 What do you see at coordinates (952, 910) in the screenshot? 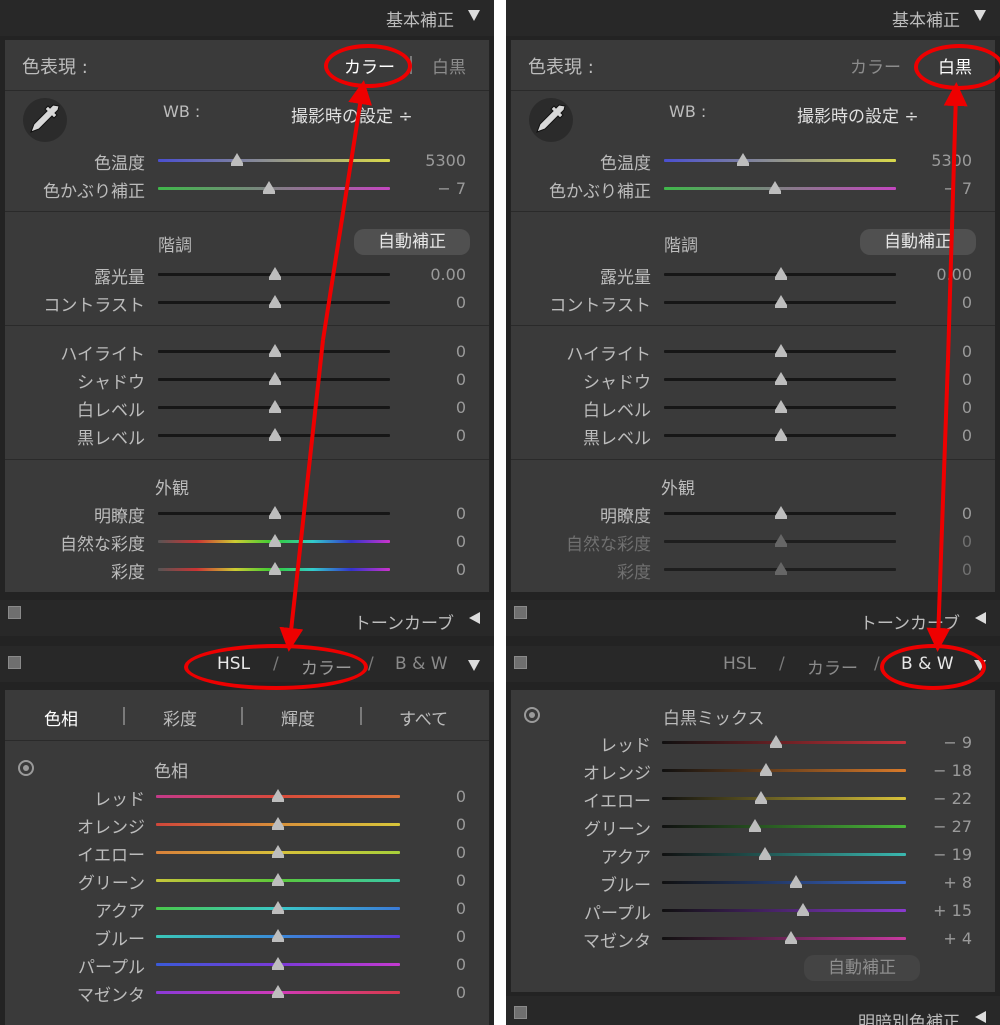
I see `bw-row-value: + 15` at bounding box center [952, 910].